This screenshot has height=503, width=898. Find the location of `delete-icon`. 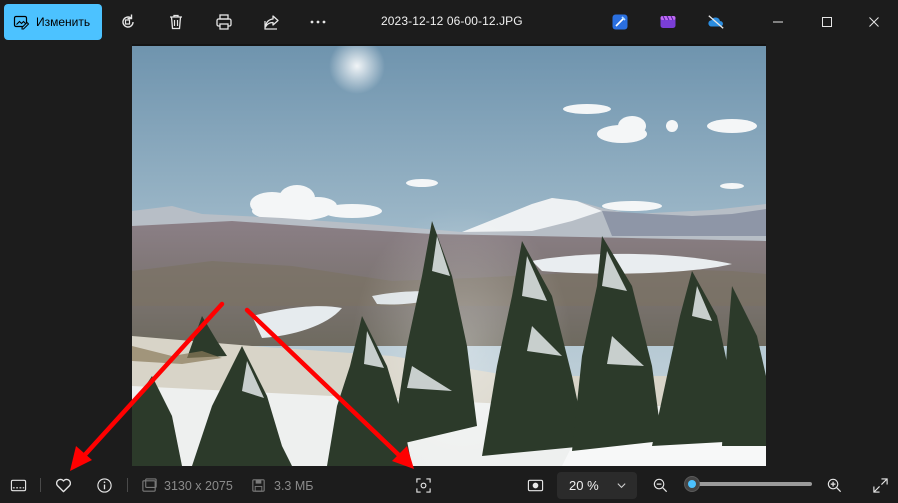

delete-icon is located at coordinates (176, 22).